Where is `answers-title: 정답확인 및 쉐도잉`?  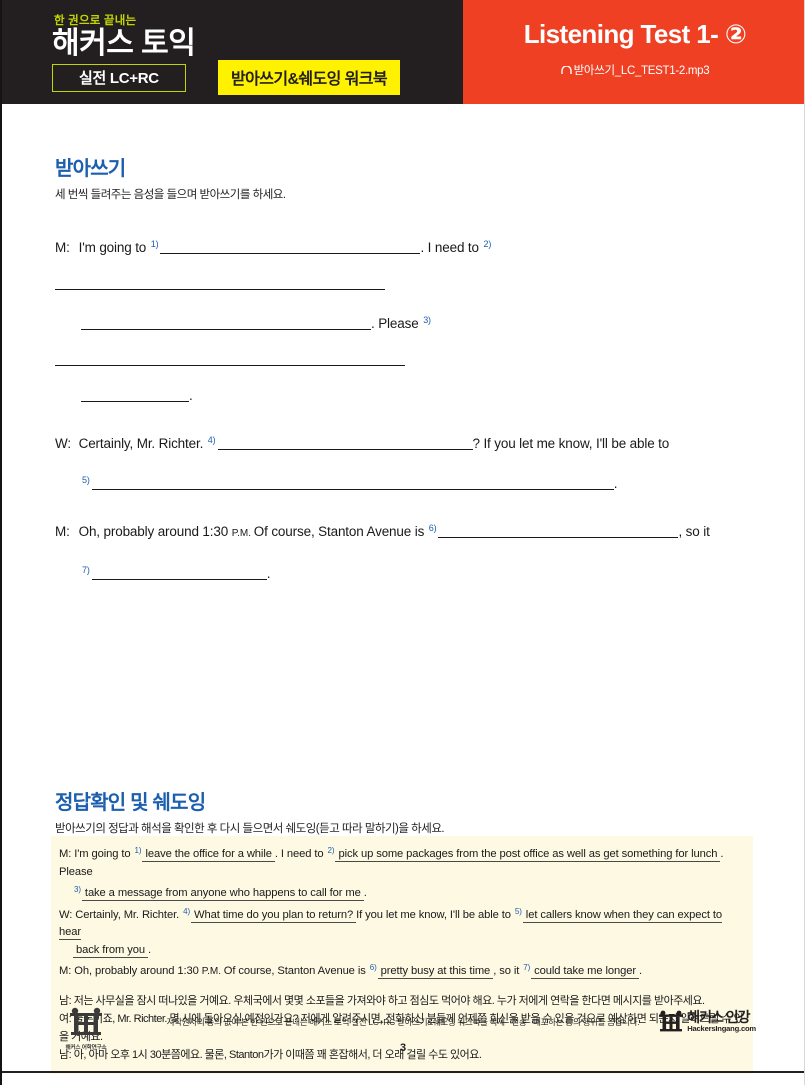 answers-title: 정답확인 및 쉐도잉 is located at coordinates (130, 803).